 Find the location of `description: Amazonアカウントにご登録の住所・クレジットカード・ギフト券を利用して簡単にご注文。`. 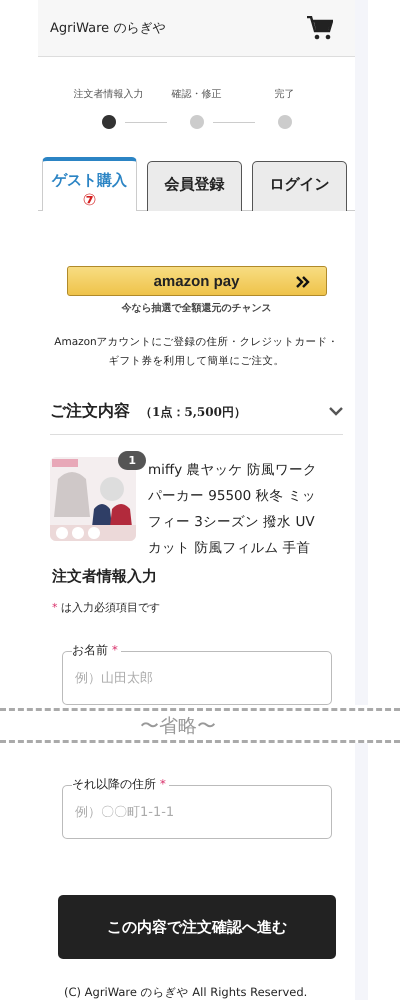

description: Amazonアカウントにご登録の住所・クレジットカード・ギフト券を利用して簡単にご注文。 is located at coordinates (196, 352).